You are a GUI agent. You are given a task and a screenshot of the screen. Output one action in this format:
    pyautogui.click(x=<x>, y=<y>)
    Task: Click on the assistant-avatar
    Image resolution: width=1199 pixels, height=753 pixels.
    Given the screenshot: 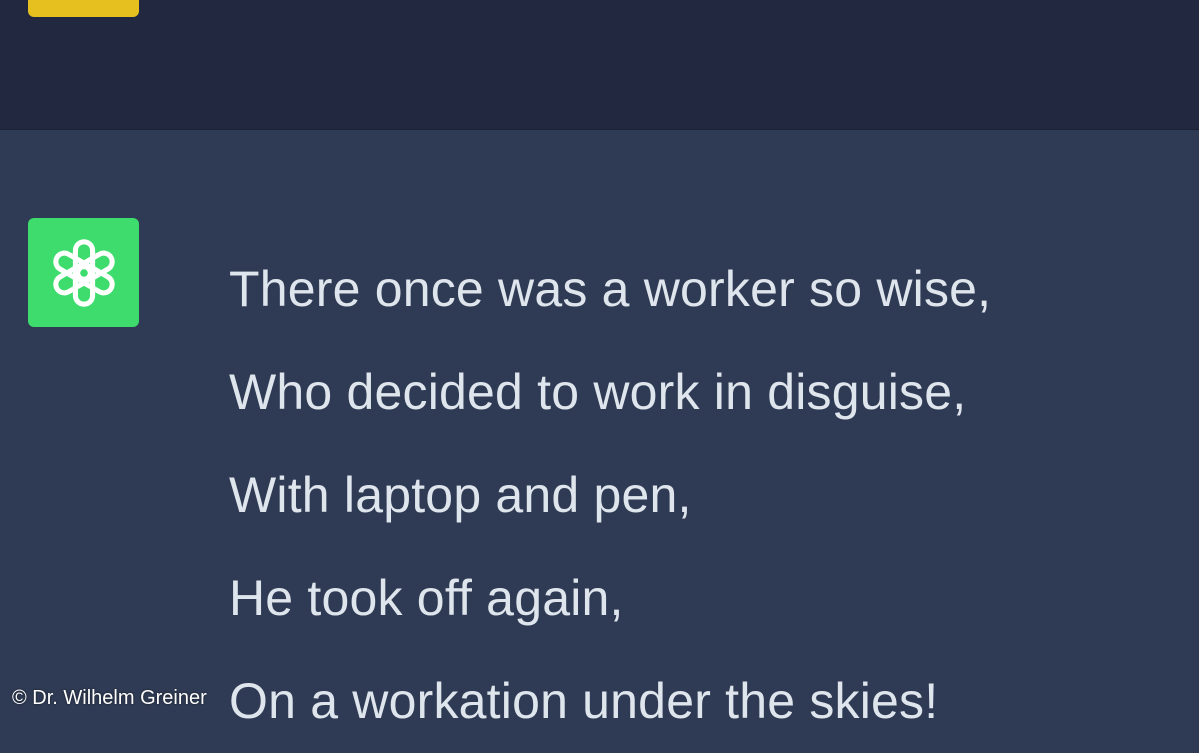 What is the action you would take?
    pyautogui.click(x=83, y=272)
    